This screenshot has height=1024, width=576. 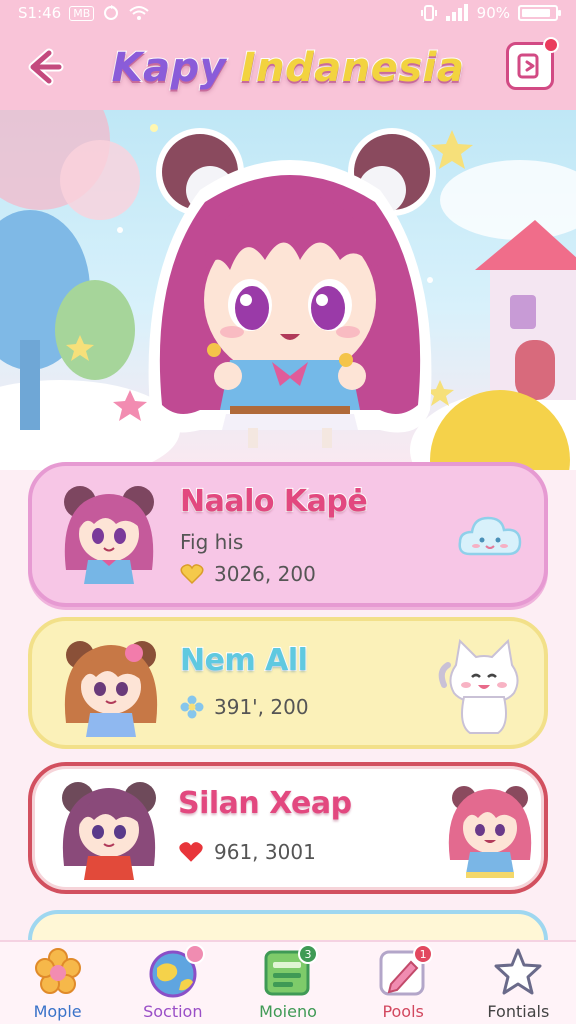 I want to click on nav-icon-wrap: 3, so click(x=290, y=971).